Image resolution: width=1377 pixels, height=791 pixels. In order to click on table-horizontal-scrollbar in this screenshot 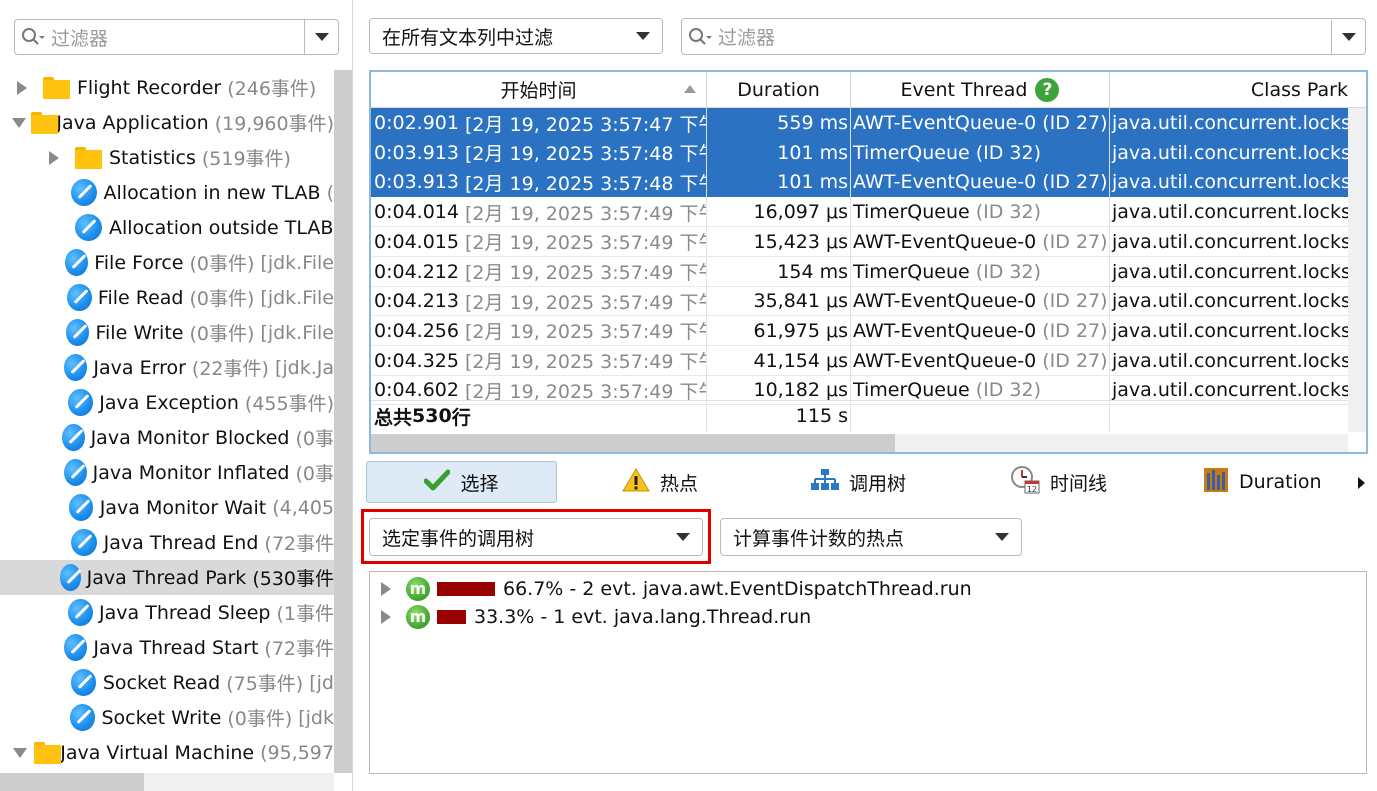, I will do `click(859, 443)`.